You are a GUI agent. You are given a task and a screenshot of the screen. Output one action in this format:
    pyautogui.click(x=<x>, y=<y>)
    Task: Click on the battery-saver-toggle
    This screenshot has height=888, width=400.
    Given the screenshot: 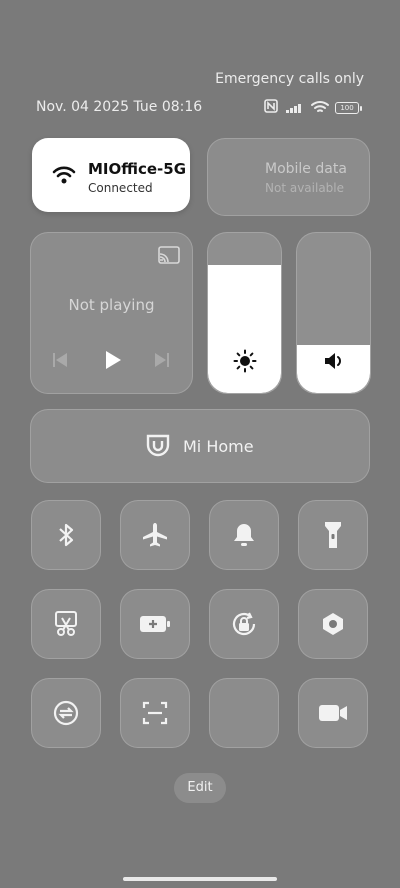 What is the action you would take?
    pyautogui.click(x=155, y=624)
    